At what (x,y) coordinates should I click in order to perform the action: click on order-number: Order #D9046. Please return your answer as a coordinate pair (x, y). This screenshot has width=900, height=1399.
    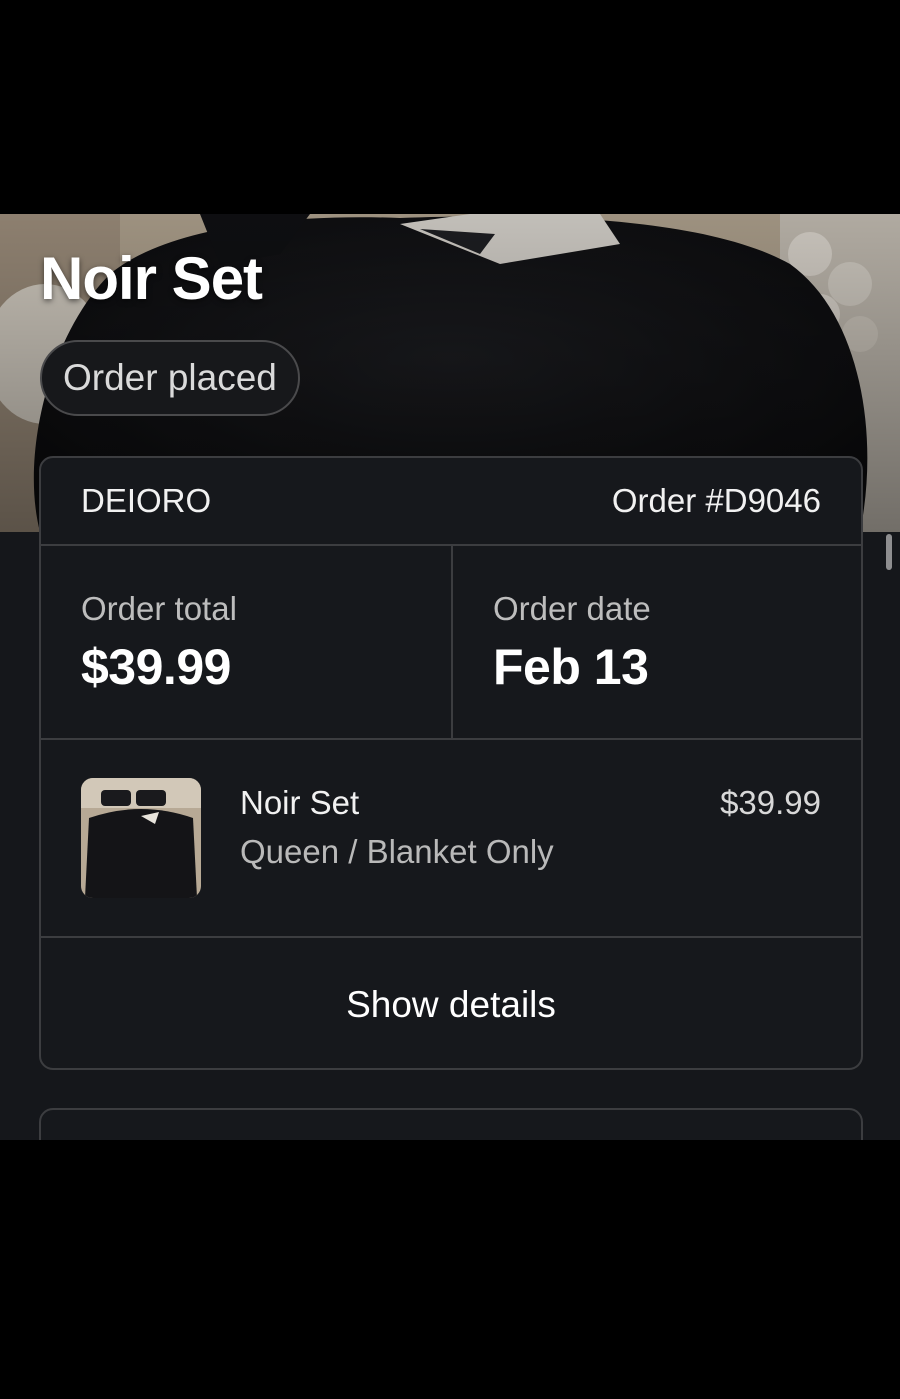
    Looking at the image, I should click on (716, 500).